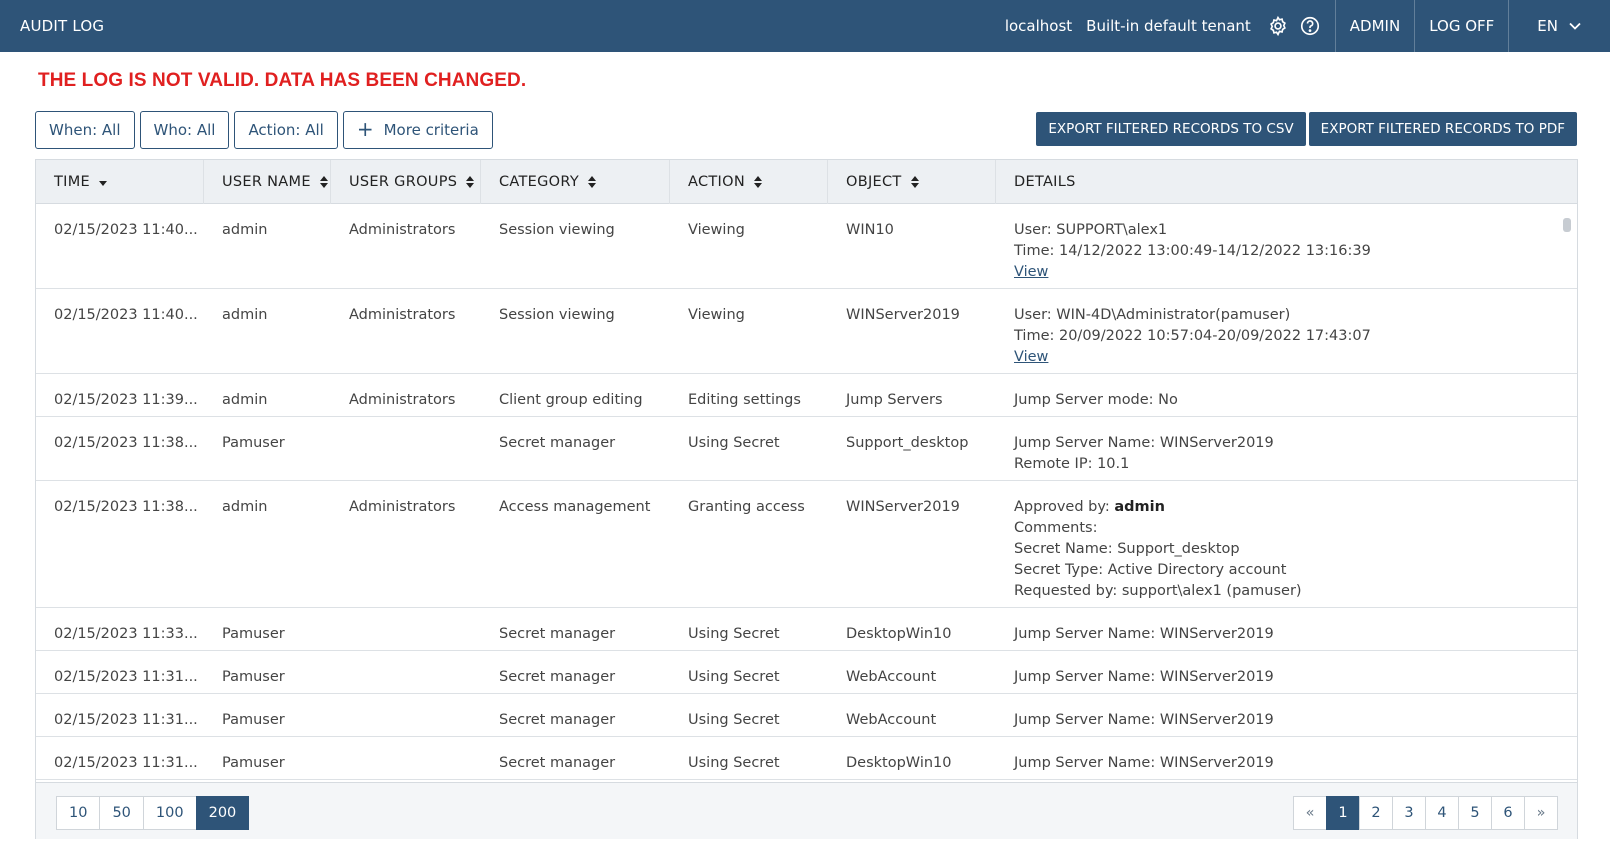 Image resolution: width=1610 pixels, height=858 pixels. I want to click on page-size-200: 200, so click(222, 813).